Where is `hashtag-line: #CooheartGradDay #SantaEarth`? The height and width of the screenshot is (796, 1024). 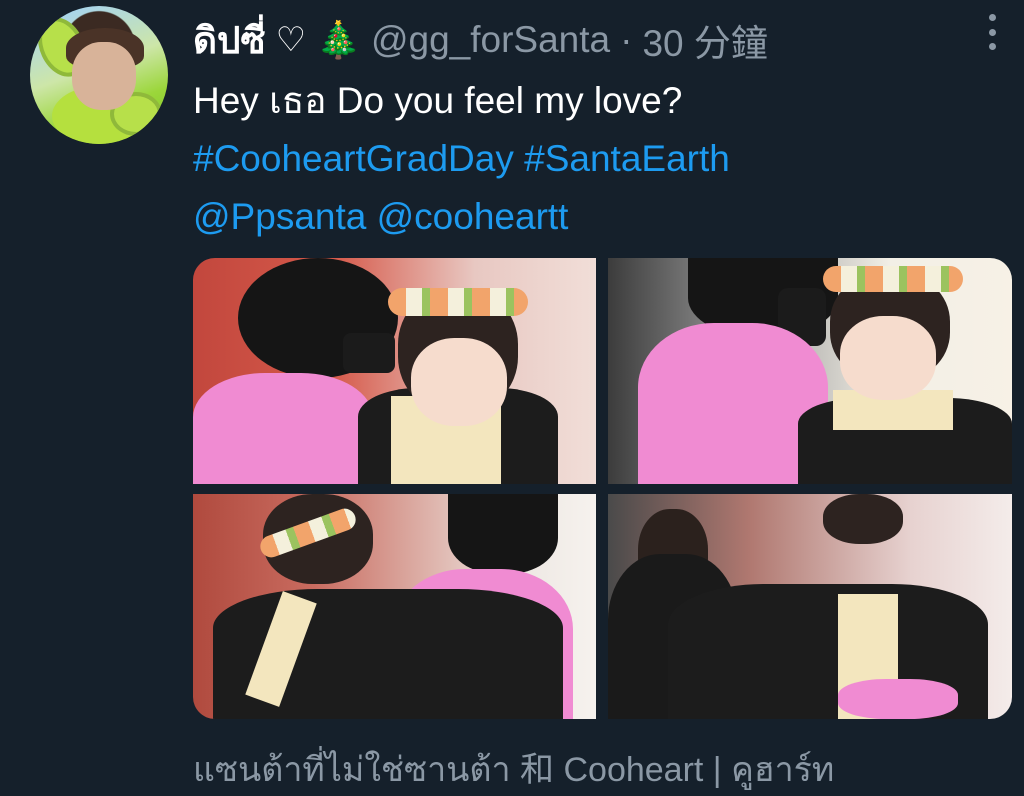
hashtag-line: #CooheartGradDay #SantaEarth is located at coordinates (583, 159).